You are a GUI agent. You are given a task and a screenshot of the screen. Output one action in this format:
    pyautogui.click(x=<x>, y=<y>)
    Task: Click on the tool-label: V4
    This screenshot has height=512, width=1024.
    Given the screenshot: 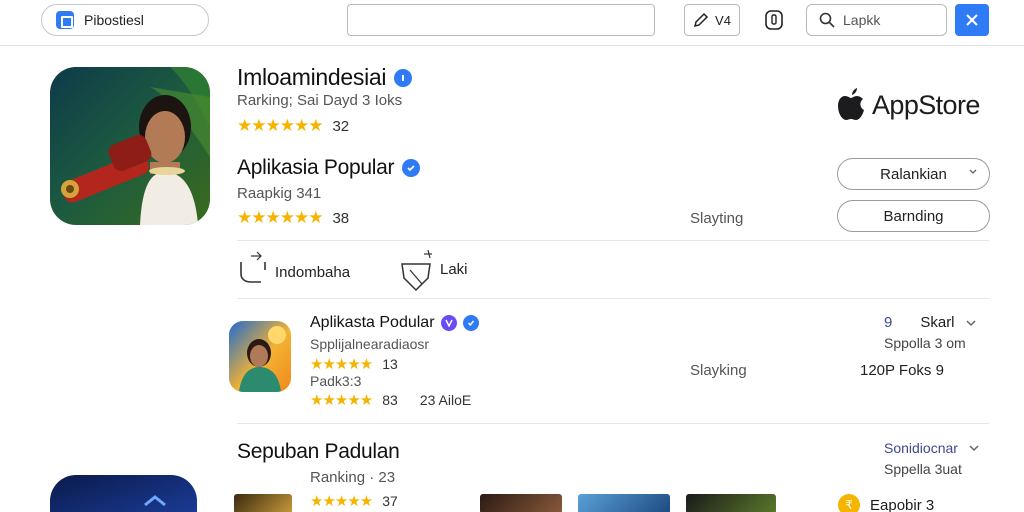 What is the action you would take?
    pyautogui.click(x=723, y=20)
    